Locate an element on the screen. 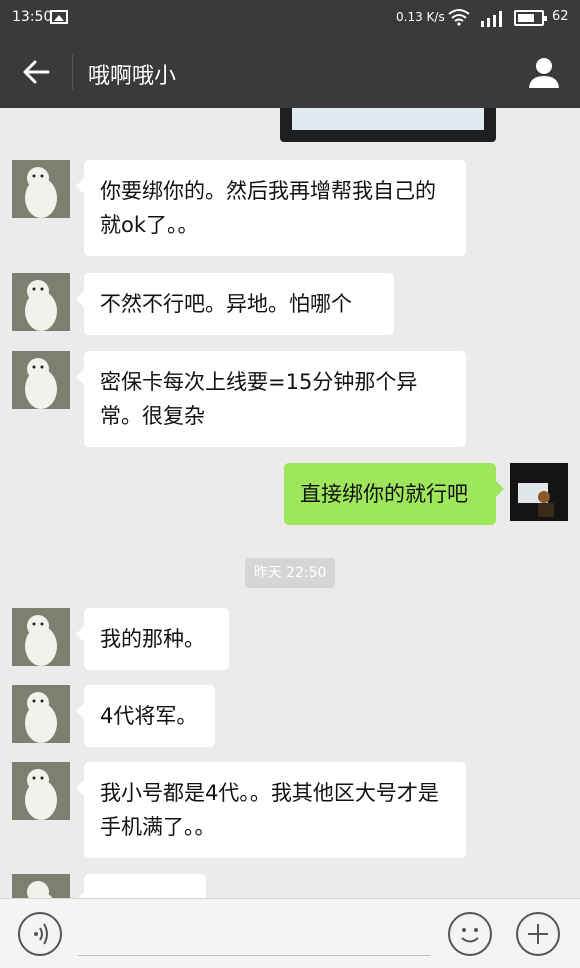 This screenshot has width=580, height=968. input-bar is located at coordinates (290, 933).